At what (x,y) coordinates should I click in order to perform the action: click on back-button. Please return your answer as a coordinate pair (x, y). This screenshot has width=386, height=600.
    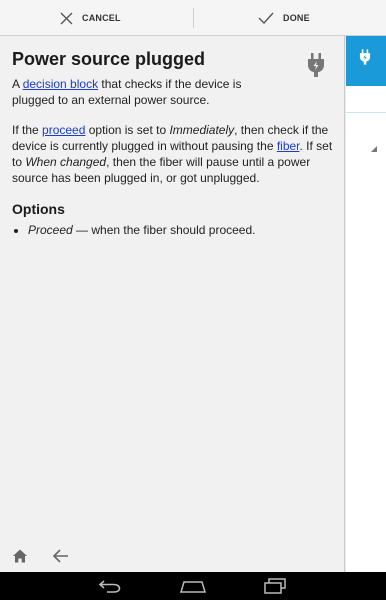
    Looking at the image, I should click on (61, 558).